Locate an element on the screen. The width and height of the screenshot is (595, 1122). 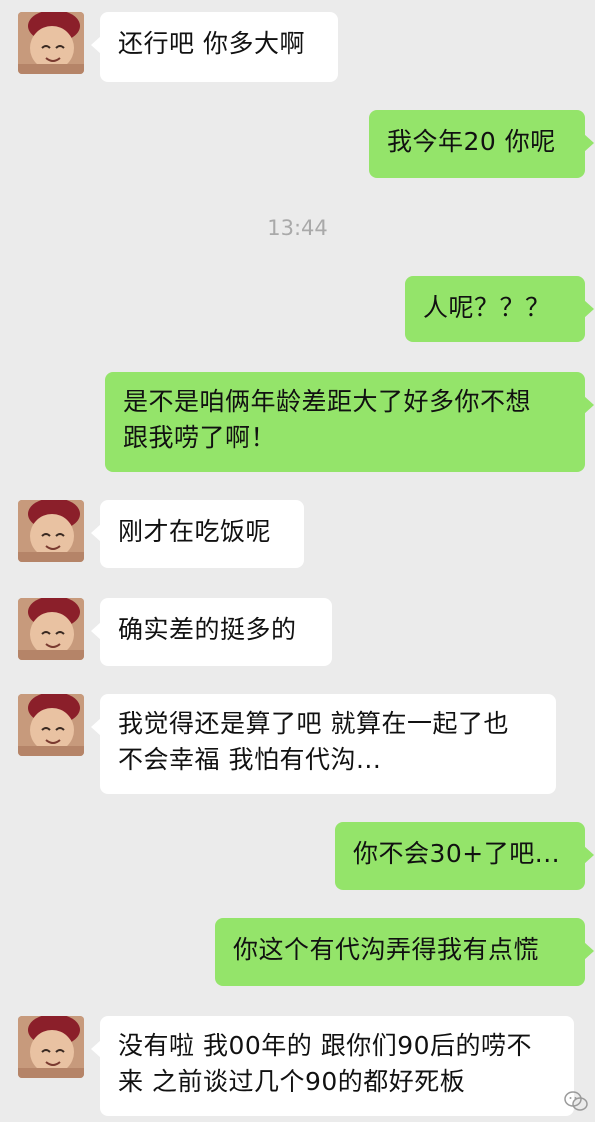
message-text: 我今年20 你呢 is located at coordinates (471, 141).